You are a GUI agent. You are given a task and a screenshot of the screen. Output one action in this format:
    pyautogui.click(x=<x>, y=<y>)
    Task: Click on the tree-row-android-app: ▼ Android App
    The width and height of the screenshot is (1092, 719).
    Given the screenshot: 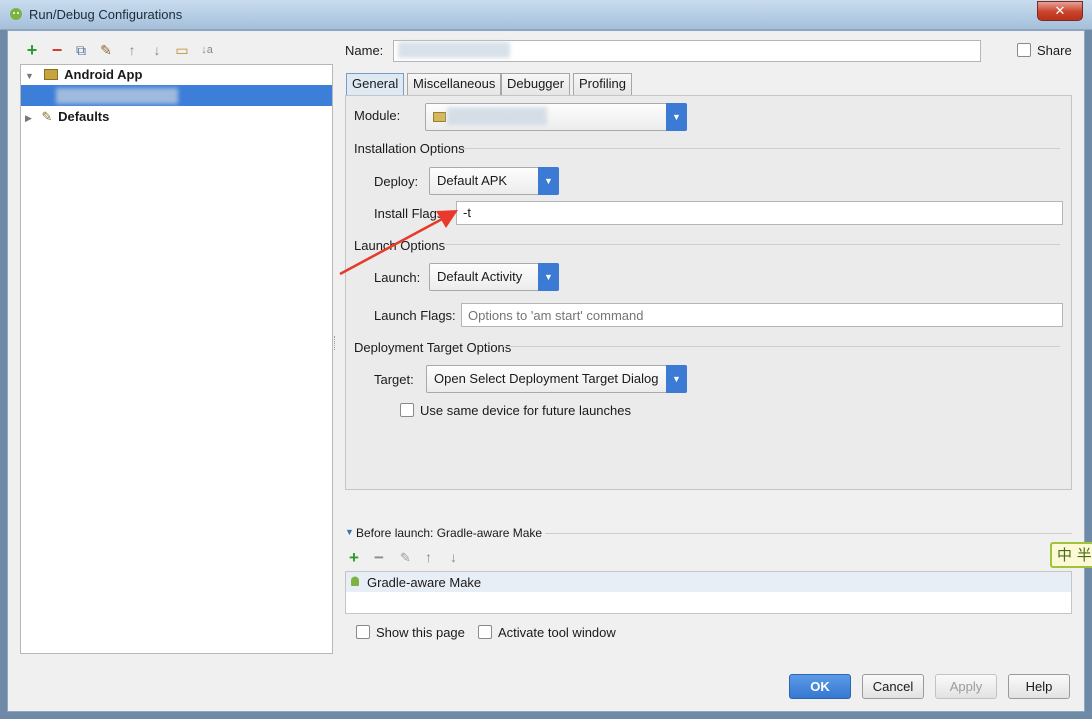 What is the action you would take?
    pyautogui.click(x=83, y=74)
    